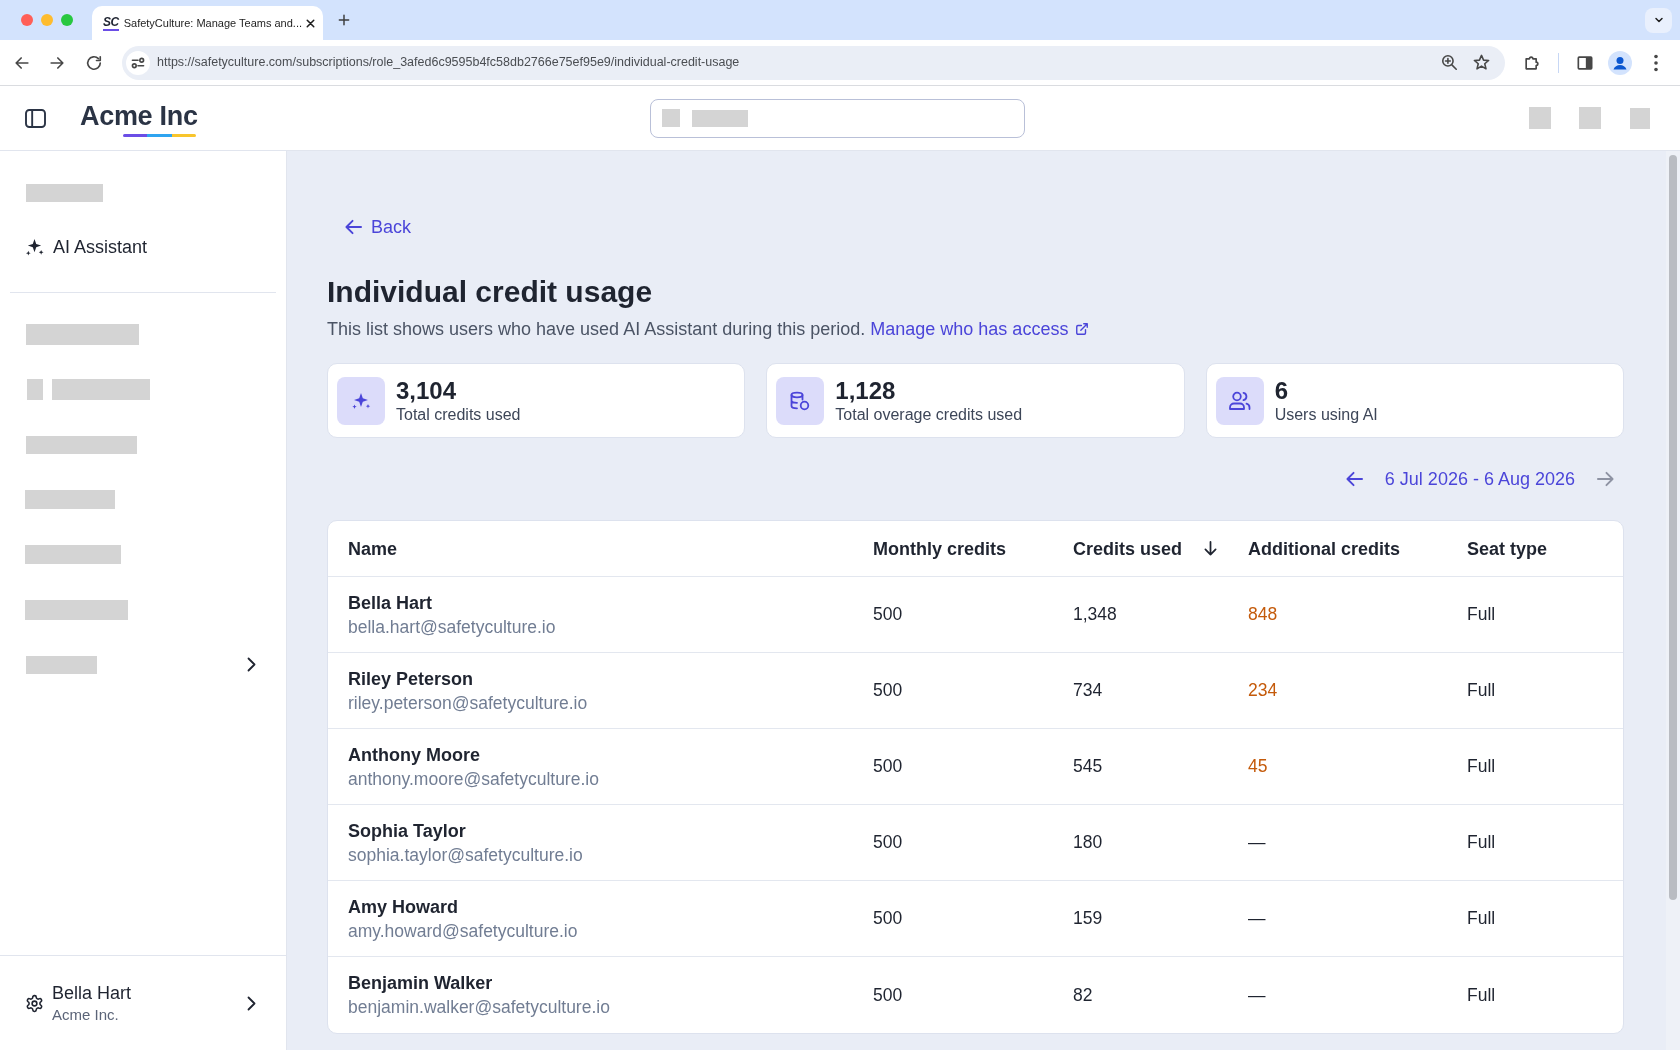 Image resolution: width=1680 pixels, height=1050 pixels. I want to click on user-name: Benjamin Walker, so click(420, 983).